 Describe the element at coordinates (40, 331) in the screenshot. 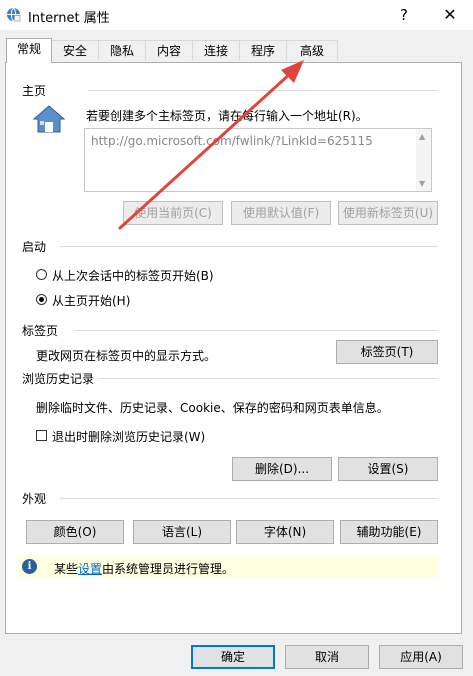

I see `tabs-section-title: 标签页` at that location.